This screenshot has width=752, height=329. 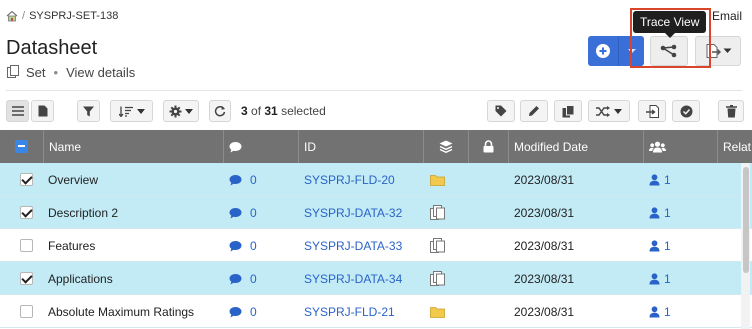 What do you see at coordinates (244, 111) in the screenshot?
I see `selected-count: 3` at bounding box center [244, 111].